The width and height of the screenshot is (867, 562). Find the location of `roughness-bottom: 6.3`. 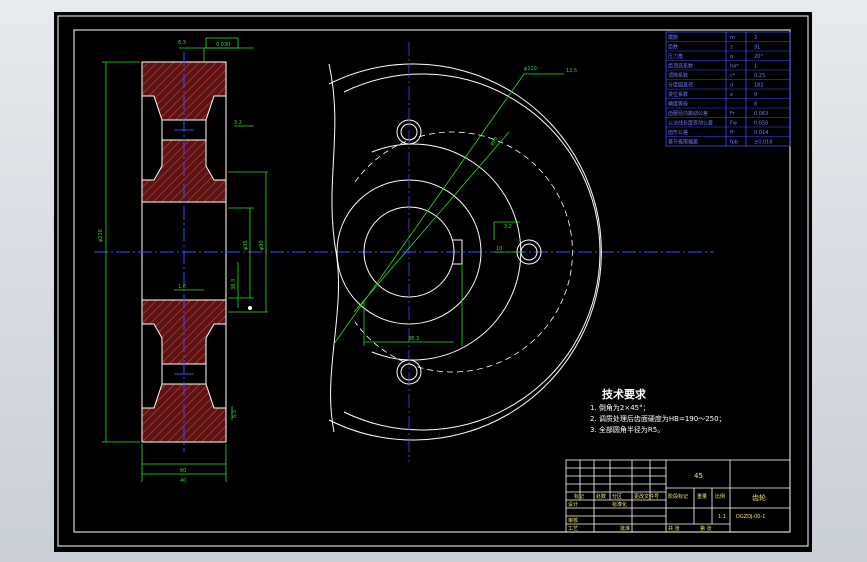

roughness-bottom: 6.3 is located at coordinates (235, 414).